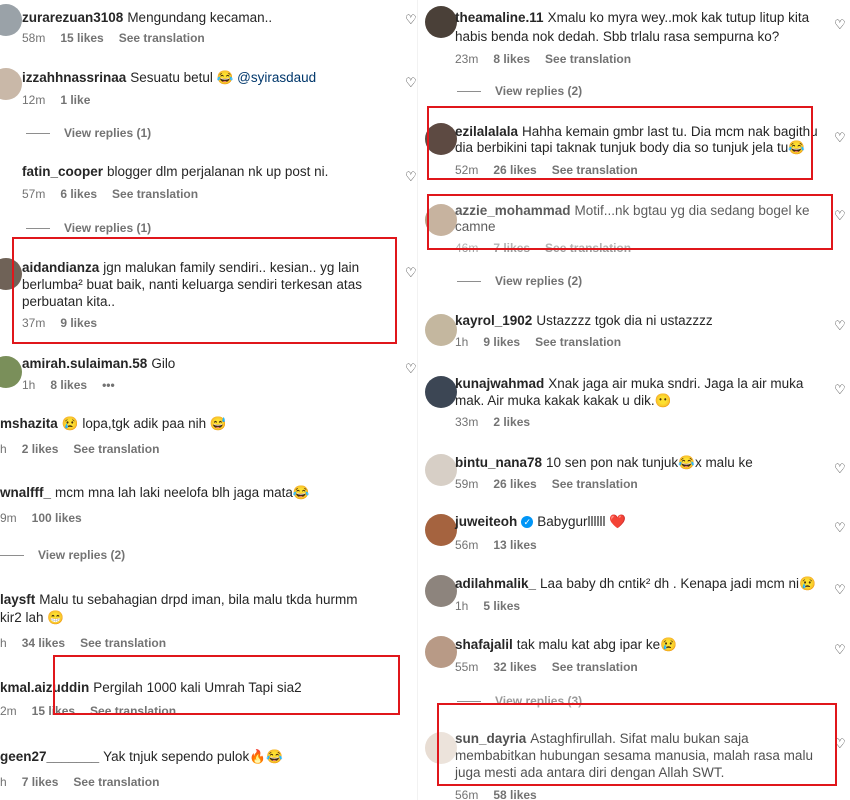  Describe the element at coordinates (32, 617) in the screenshot. I see `comment-text-line: kir2 lah 😁` at that location.